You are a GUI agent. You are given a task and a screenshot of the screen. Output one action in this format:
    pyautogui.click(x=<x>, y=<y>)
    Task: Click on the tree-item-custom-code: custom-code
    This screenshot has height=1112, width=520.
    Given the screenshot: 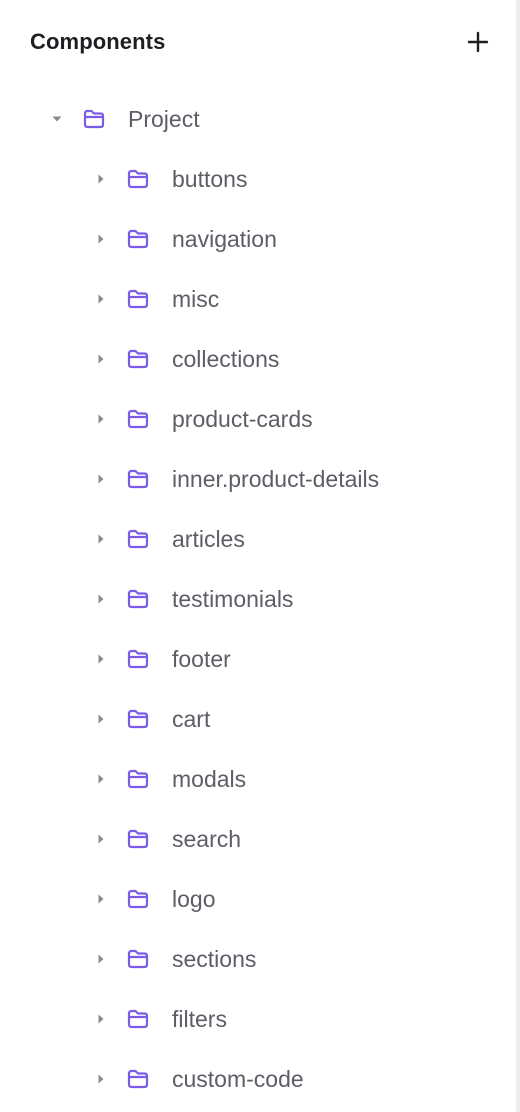 What is the action you would take?
    pyautogui.click(x=258, y=1079)
    